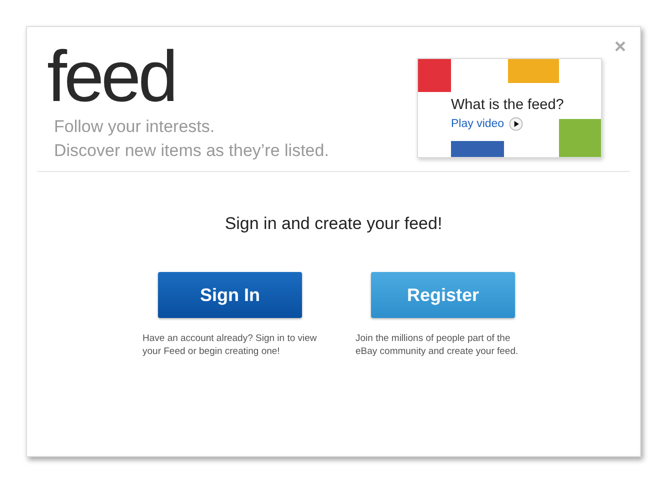  What do you see at coordinates (507, 105) in the screenshot?
I see `video-card-title: What is the feed?` at bounding box center [507, 105].